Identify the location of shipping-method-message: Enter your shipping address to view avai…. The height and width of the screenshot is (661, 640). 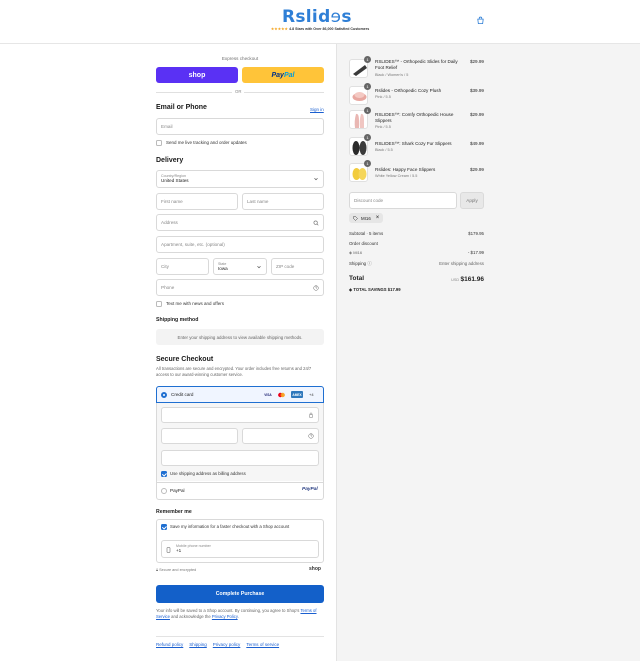
(240, 337).